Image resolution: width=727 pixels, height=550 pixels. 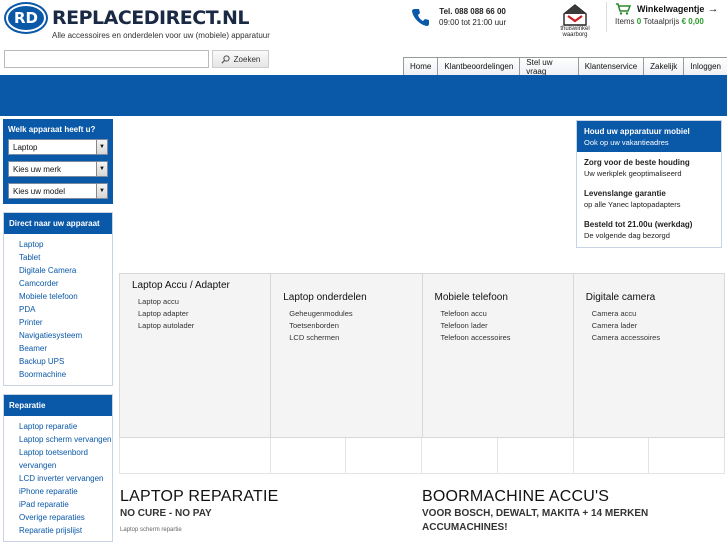 I want to click on usp-text: Uw werkplek geoptimaliseerd, so click(x=633, y=173).